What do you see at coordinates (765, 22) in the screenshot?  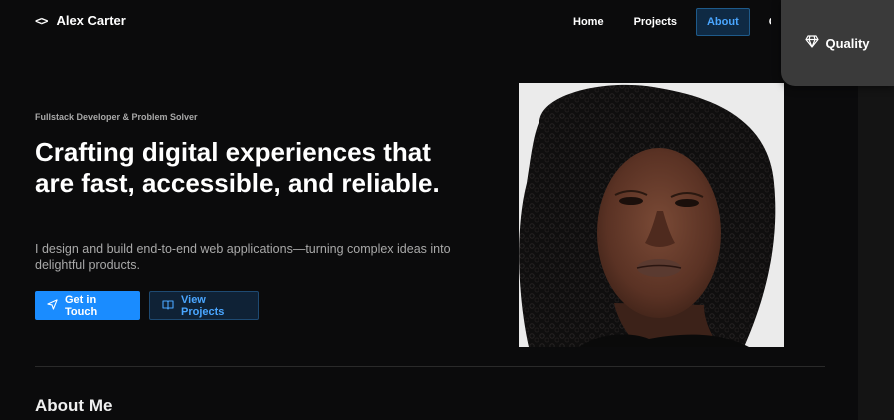 I see `nav-contact: Contact` at bounding box center [765, 22].